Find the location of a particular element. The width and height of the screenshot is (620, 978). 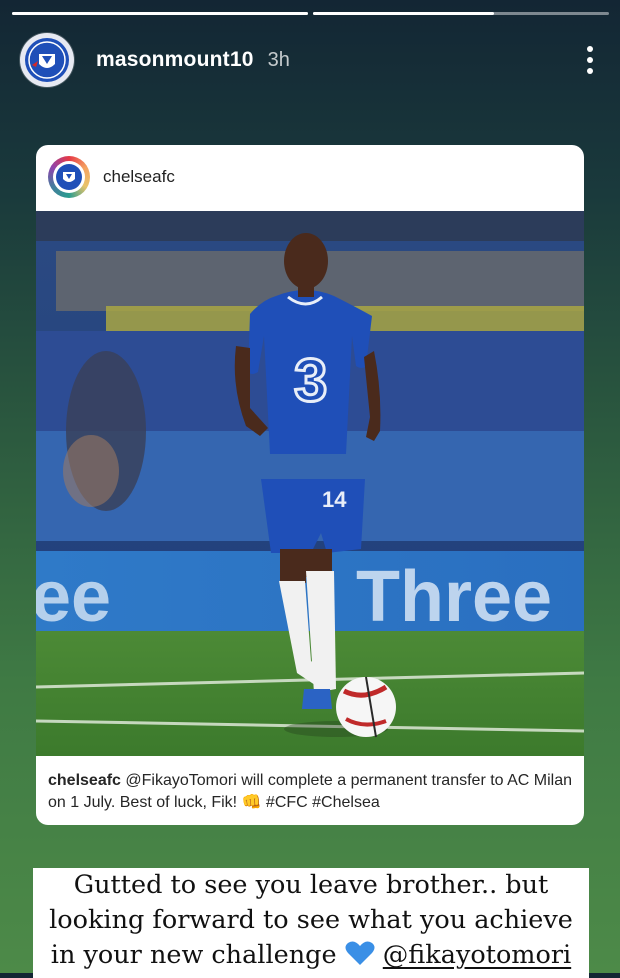

svg-text: ee is located at coordinates (73, 597).